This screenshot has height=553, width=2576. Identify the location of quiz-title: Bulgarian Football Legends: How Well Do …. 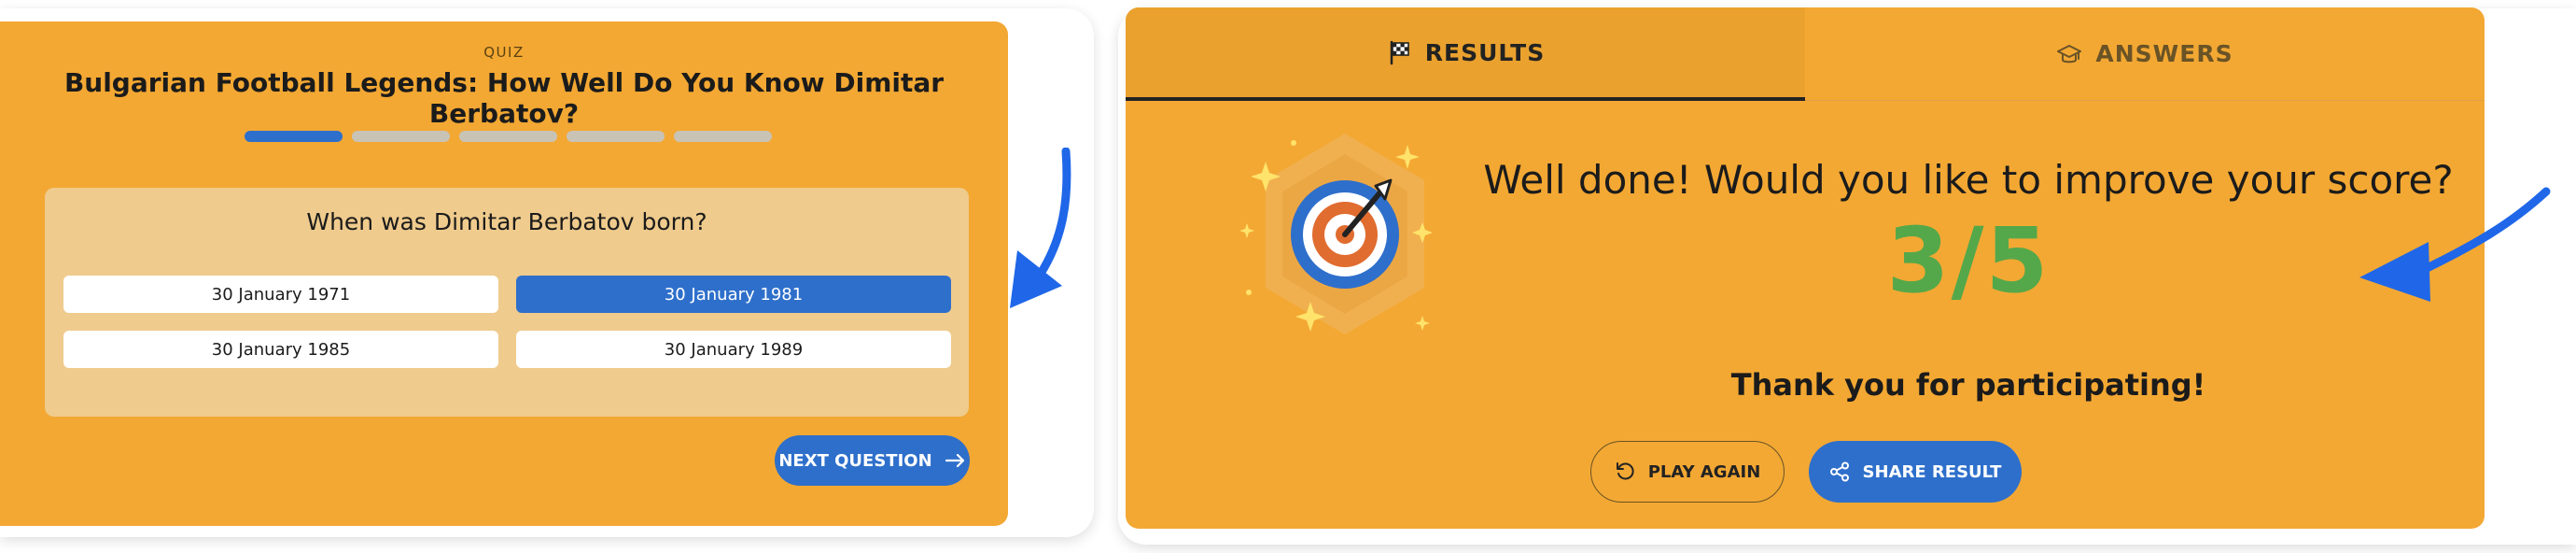
(504, 98).